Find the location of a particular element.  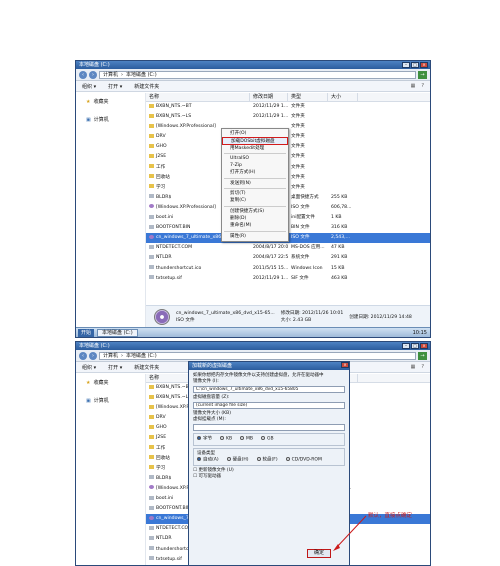

annotation-note: 默认，直接点确定 is located at coordinates (390, 516).